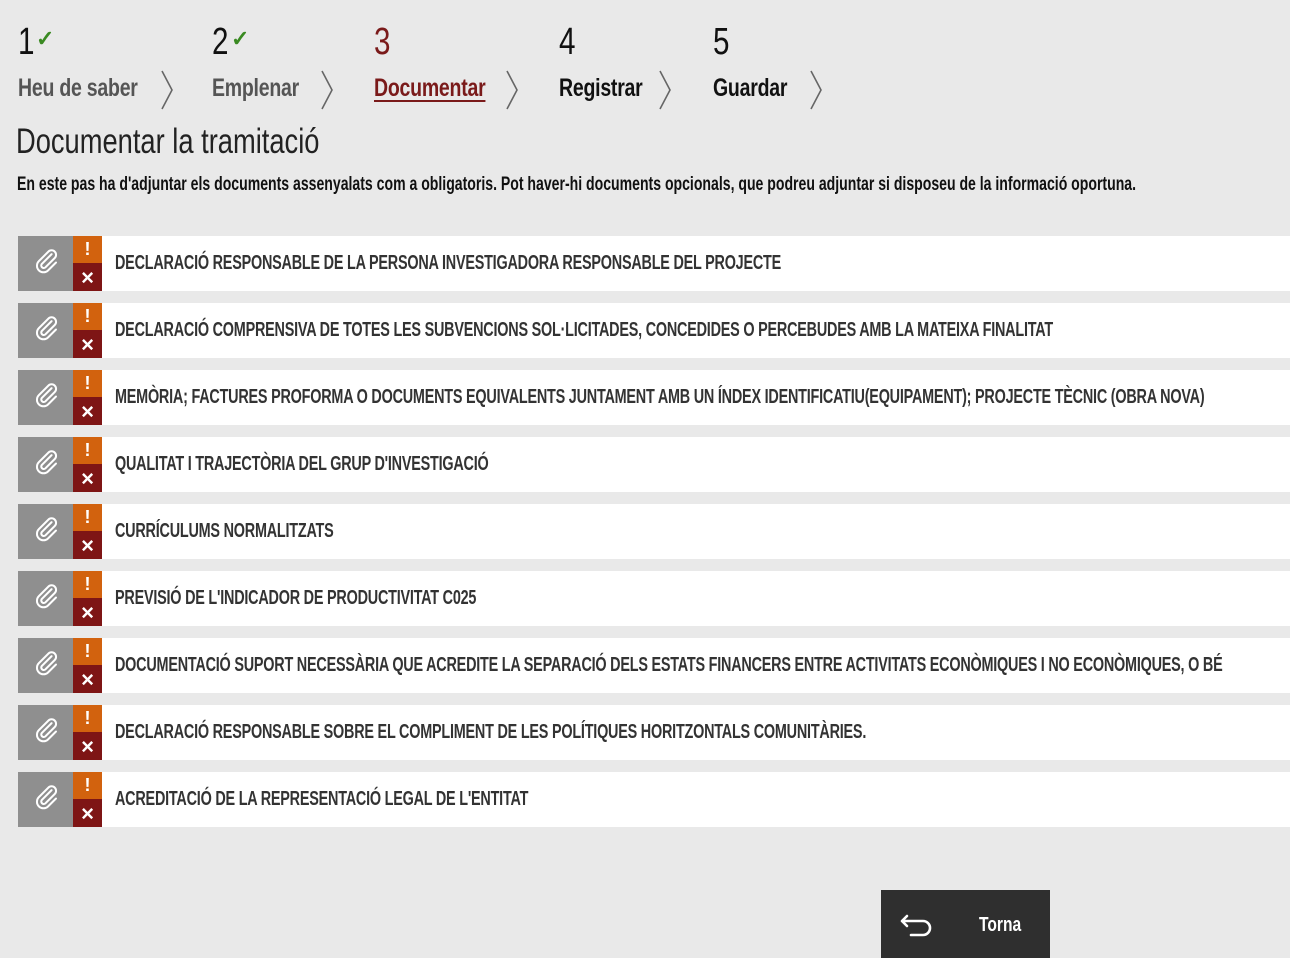  Describe the element at coordinates (917, 927) in the screenshot. I see `return-arrow-icon` at that location.